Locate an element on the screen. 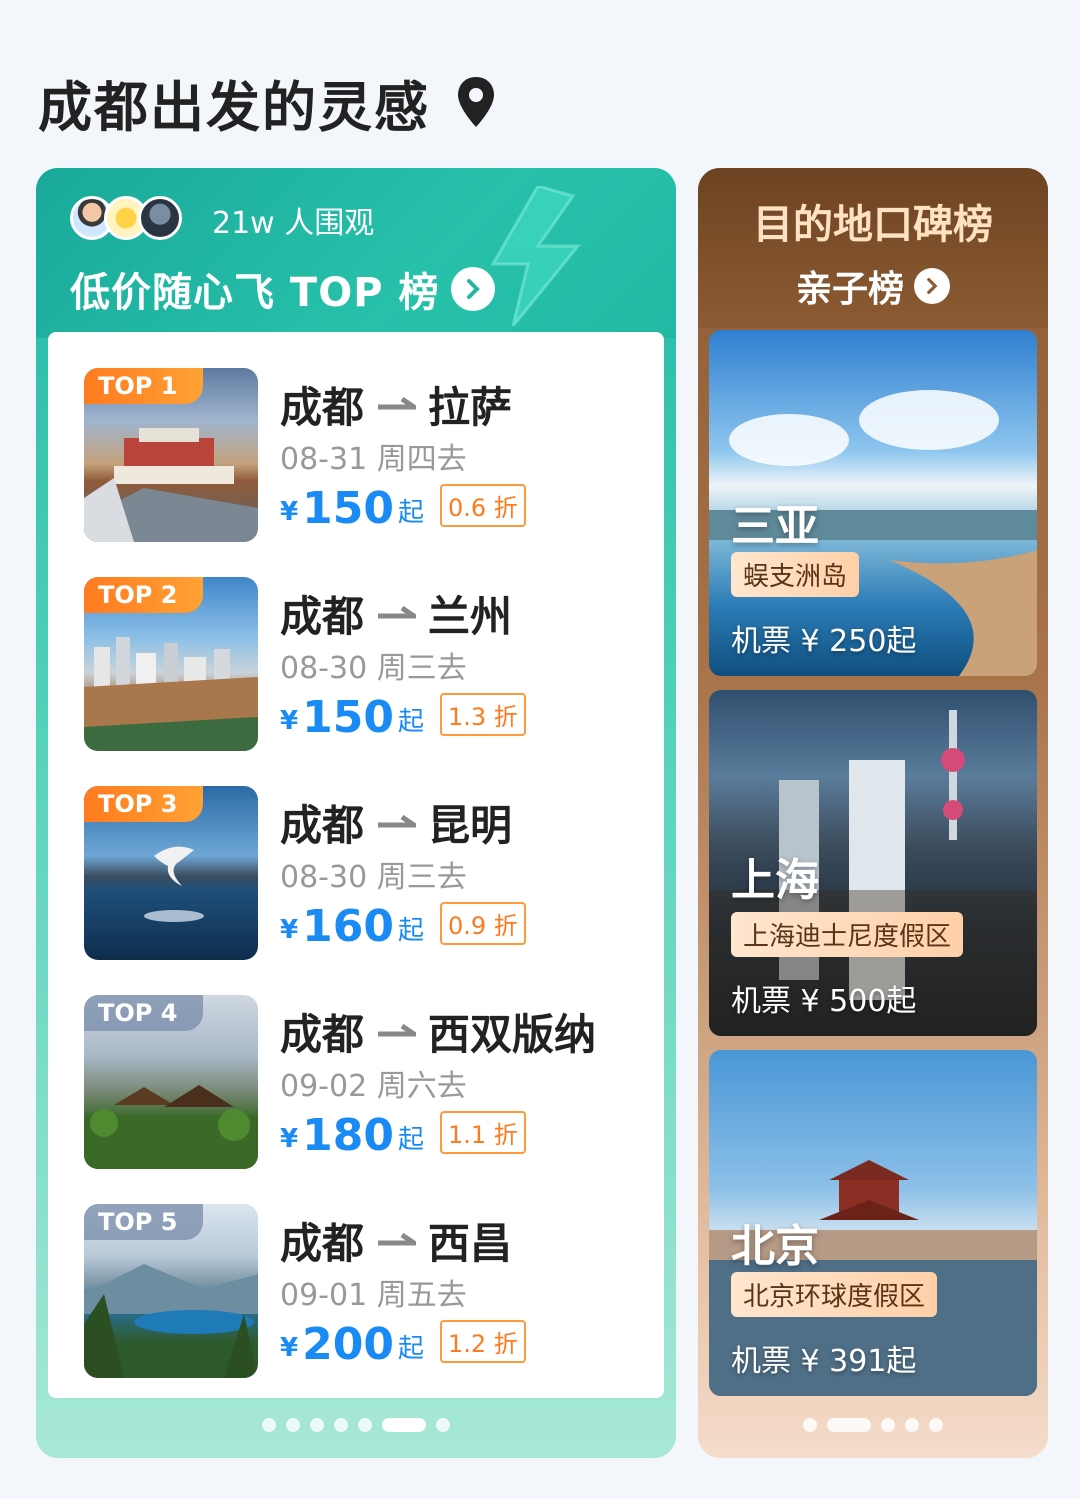  right-card-header: 目的地口碑榜 亲子榜 is located at coordinates (873, 248).